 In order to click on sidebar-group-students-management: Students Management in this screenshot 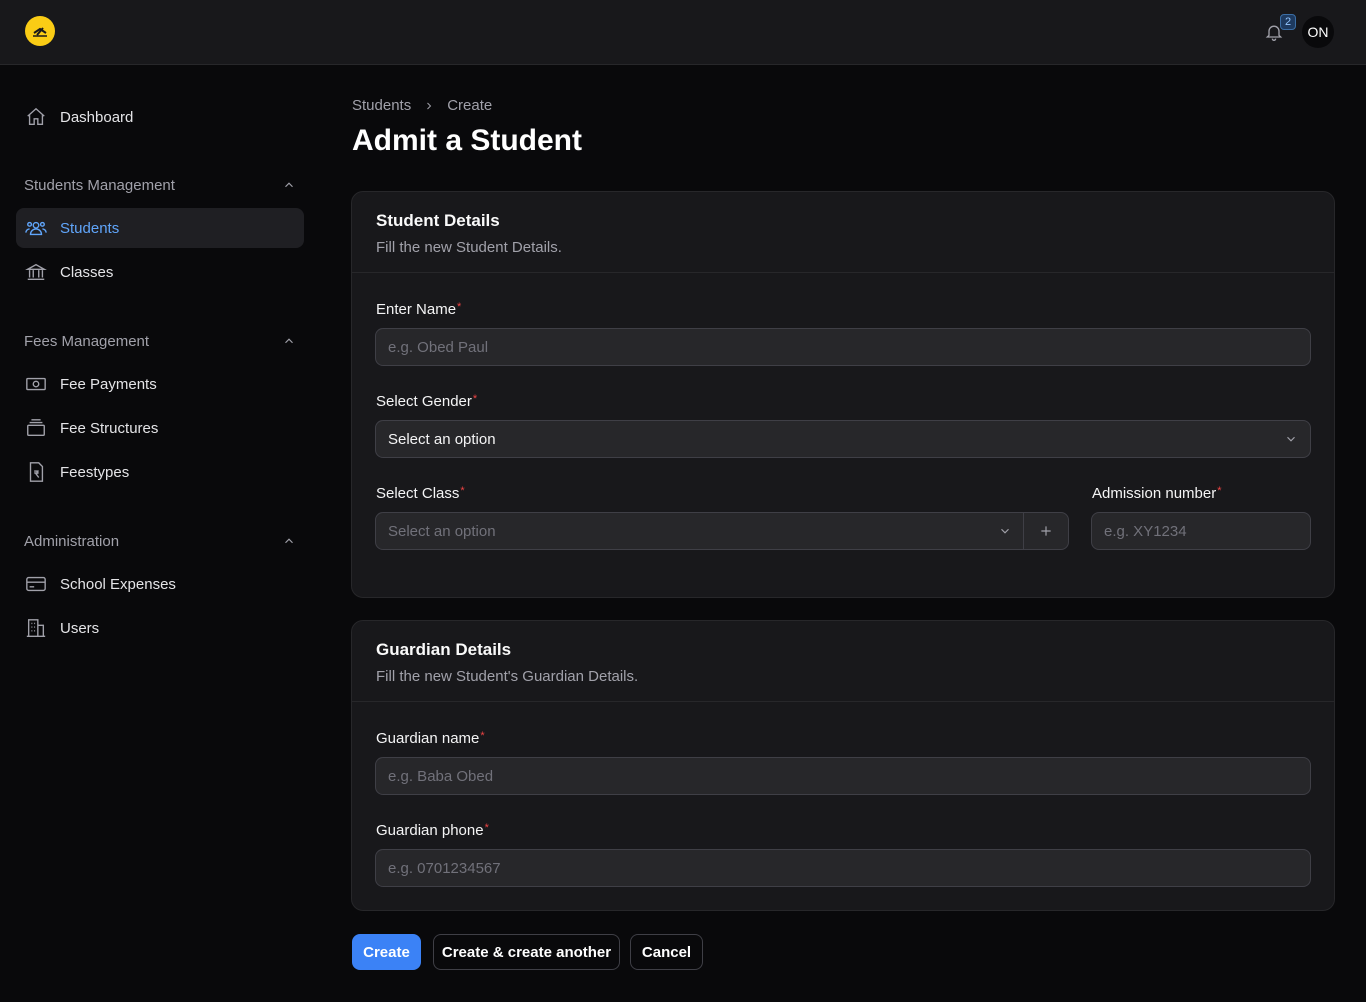, I will do `click(160, 185)`.